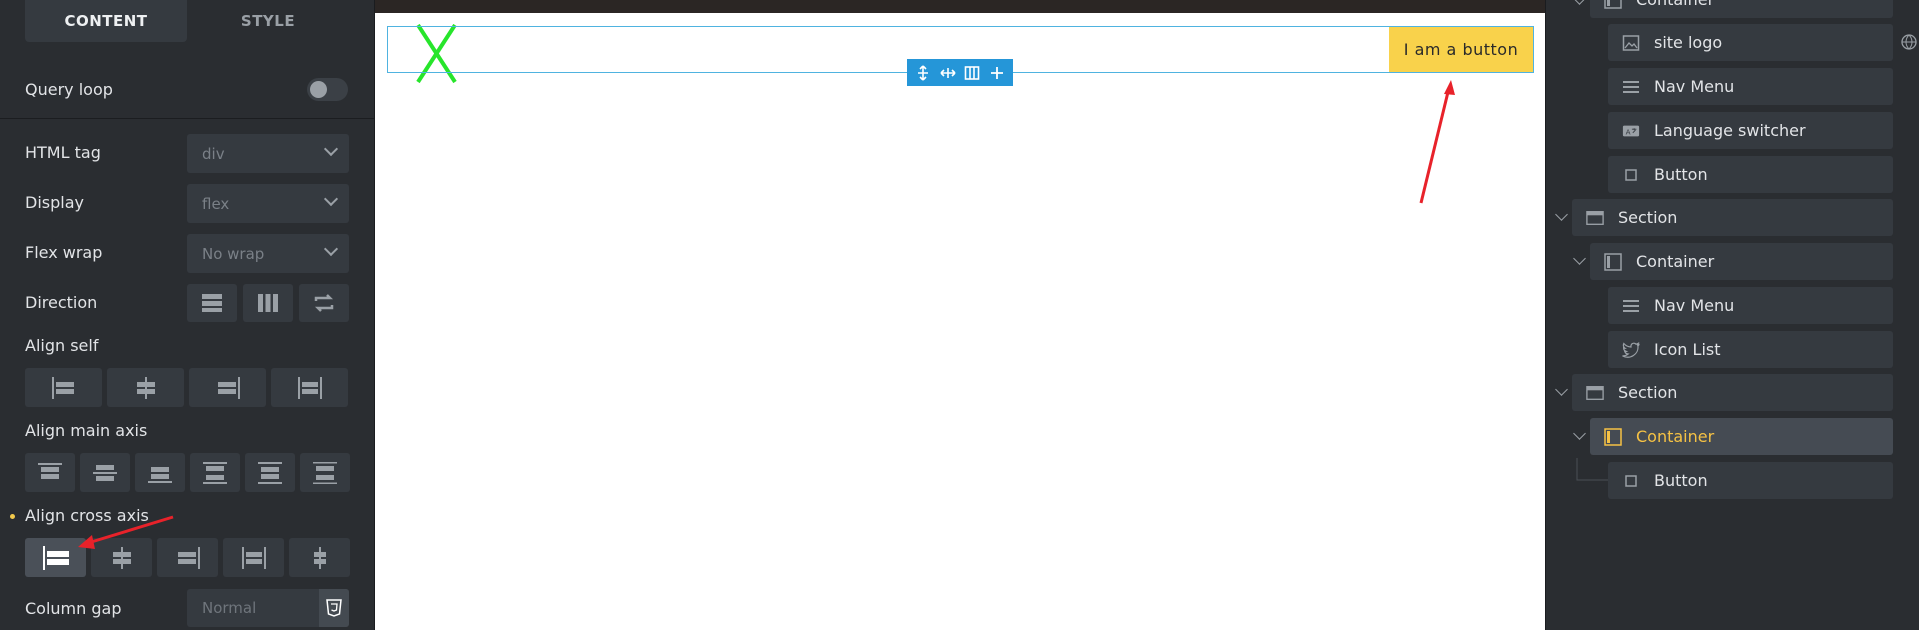 This screenshot has height=630, width=1919. I want to click on nav-item-icon-list: Icon List, so click(1750, 349).